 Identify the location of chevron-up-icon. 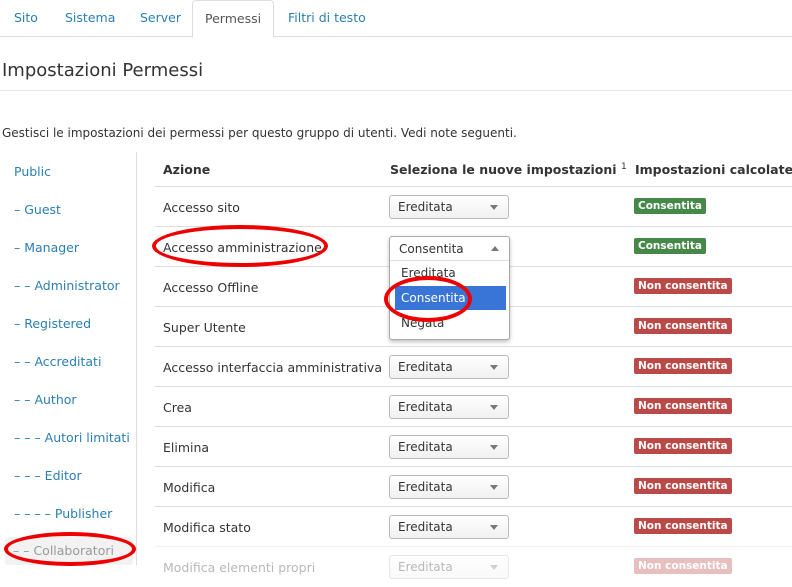
(495, 248).